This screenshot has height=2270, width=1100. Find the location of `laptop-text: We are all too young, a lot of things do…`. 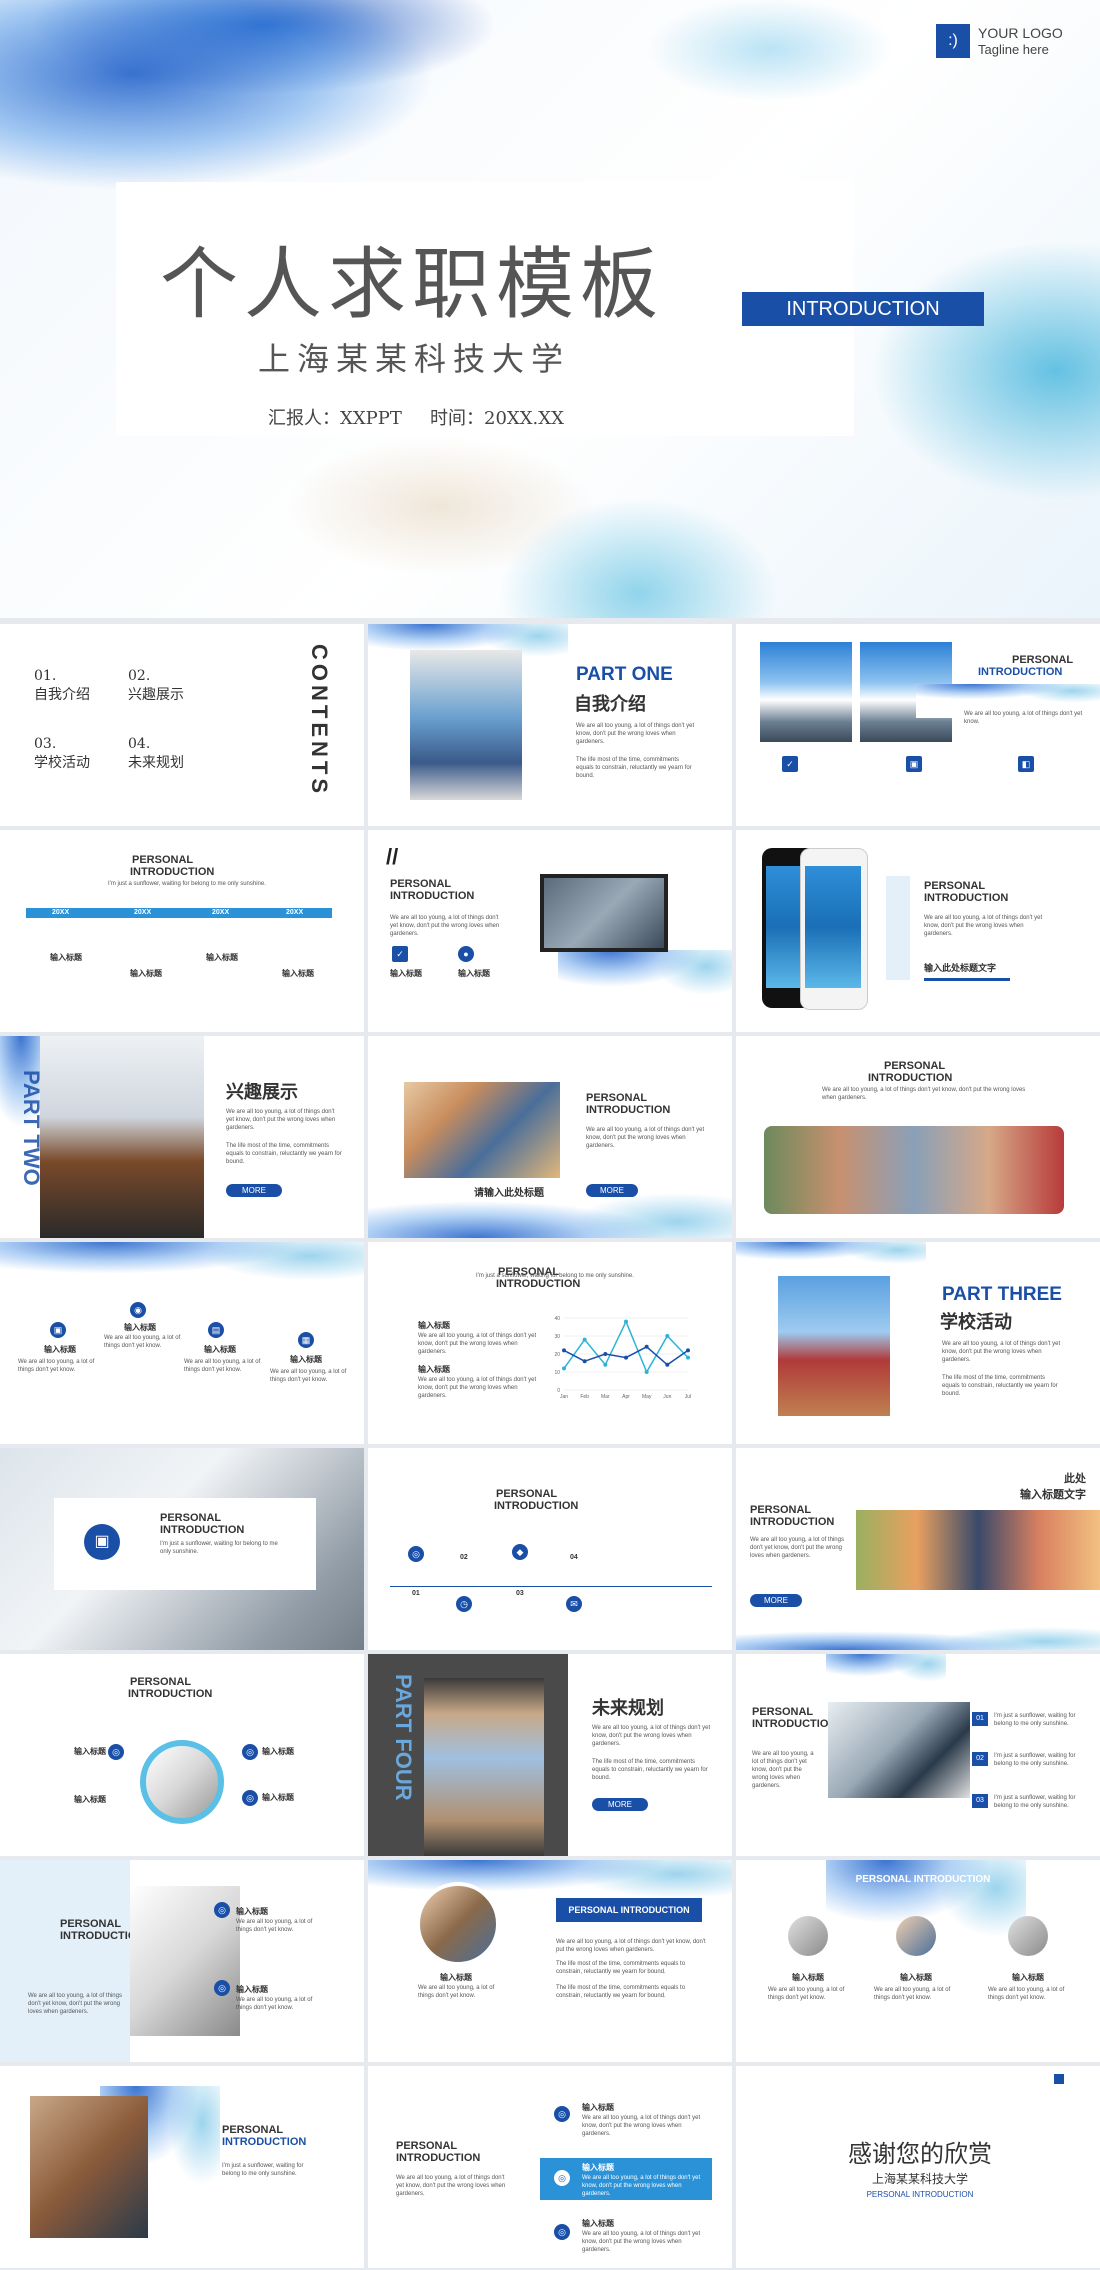

laptop-text: We are all too young, a lot of things do… is located at coordinates (445, 926).